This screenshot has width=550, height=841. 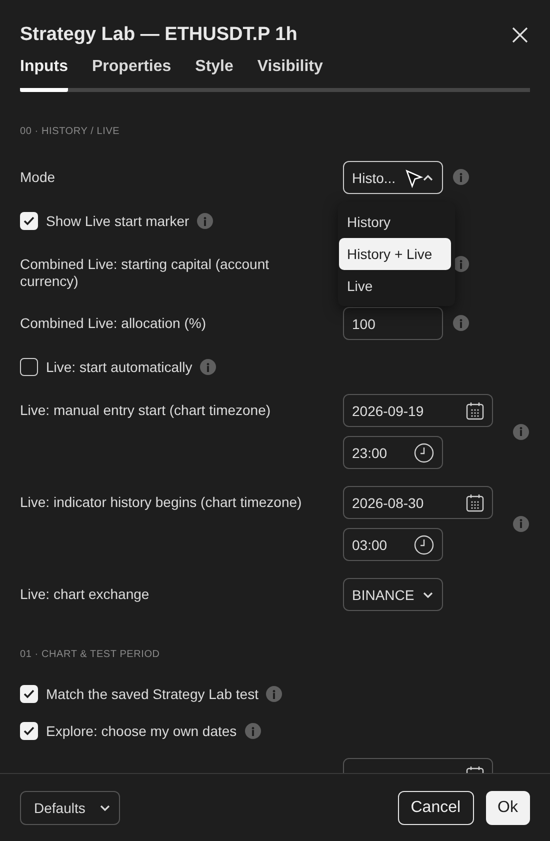 I want to click on select-field: BINANCE, so click(x=393, y=594).